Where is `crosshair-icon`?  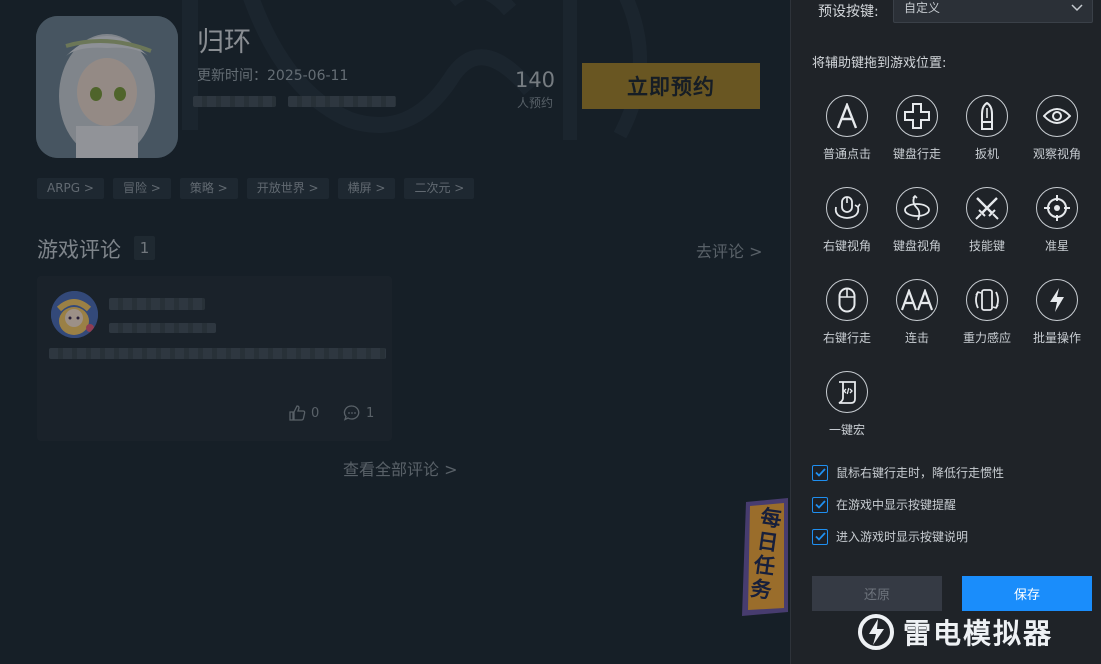 crosshair-icon is located at coordinates (1057, 208).